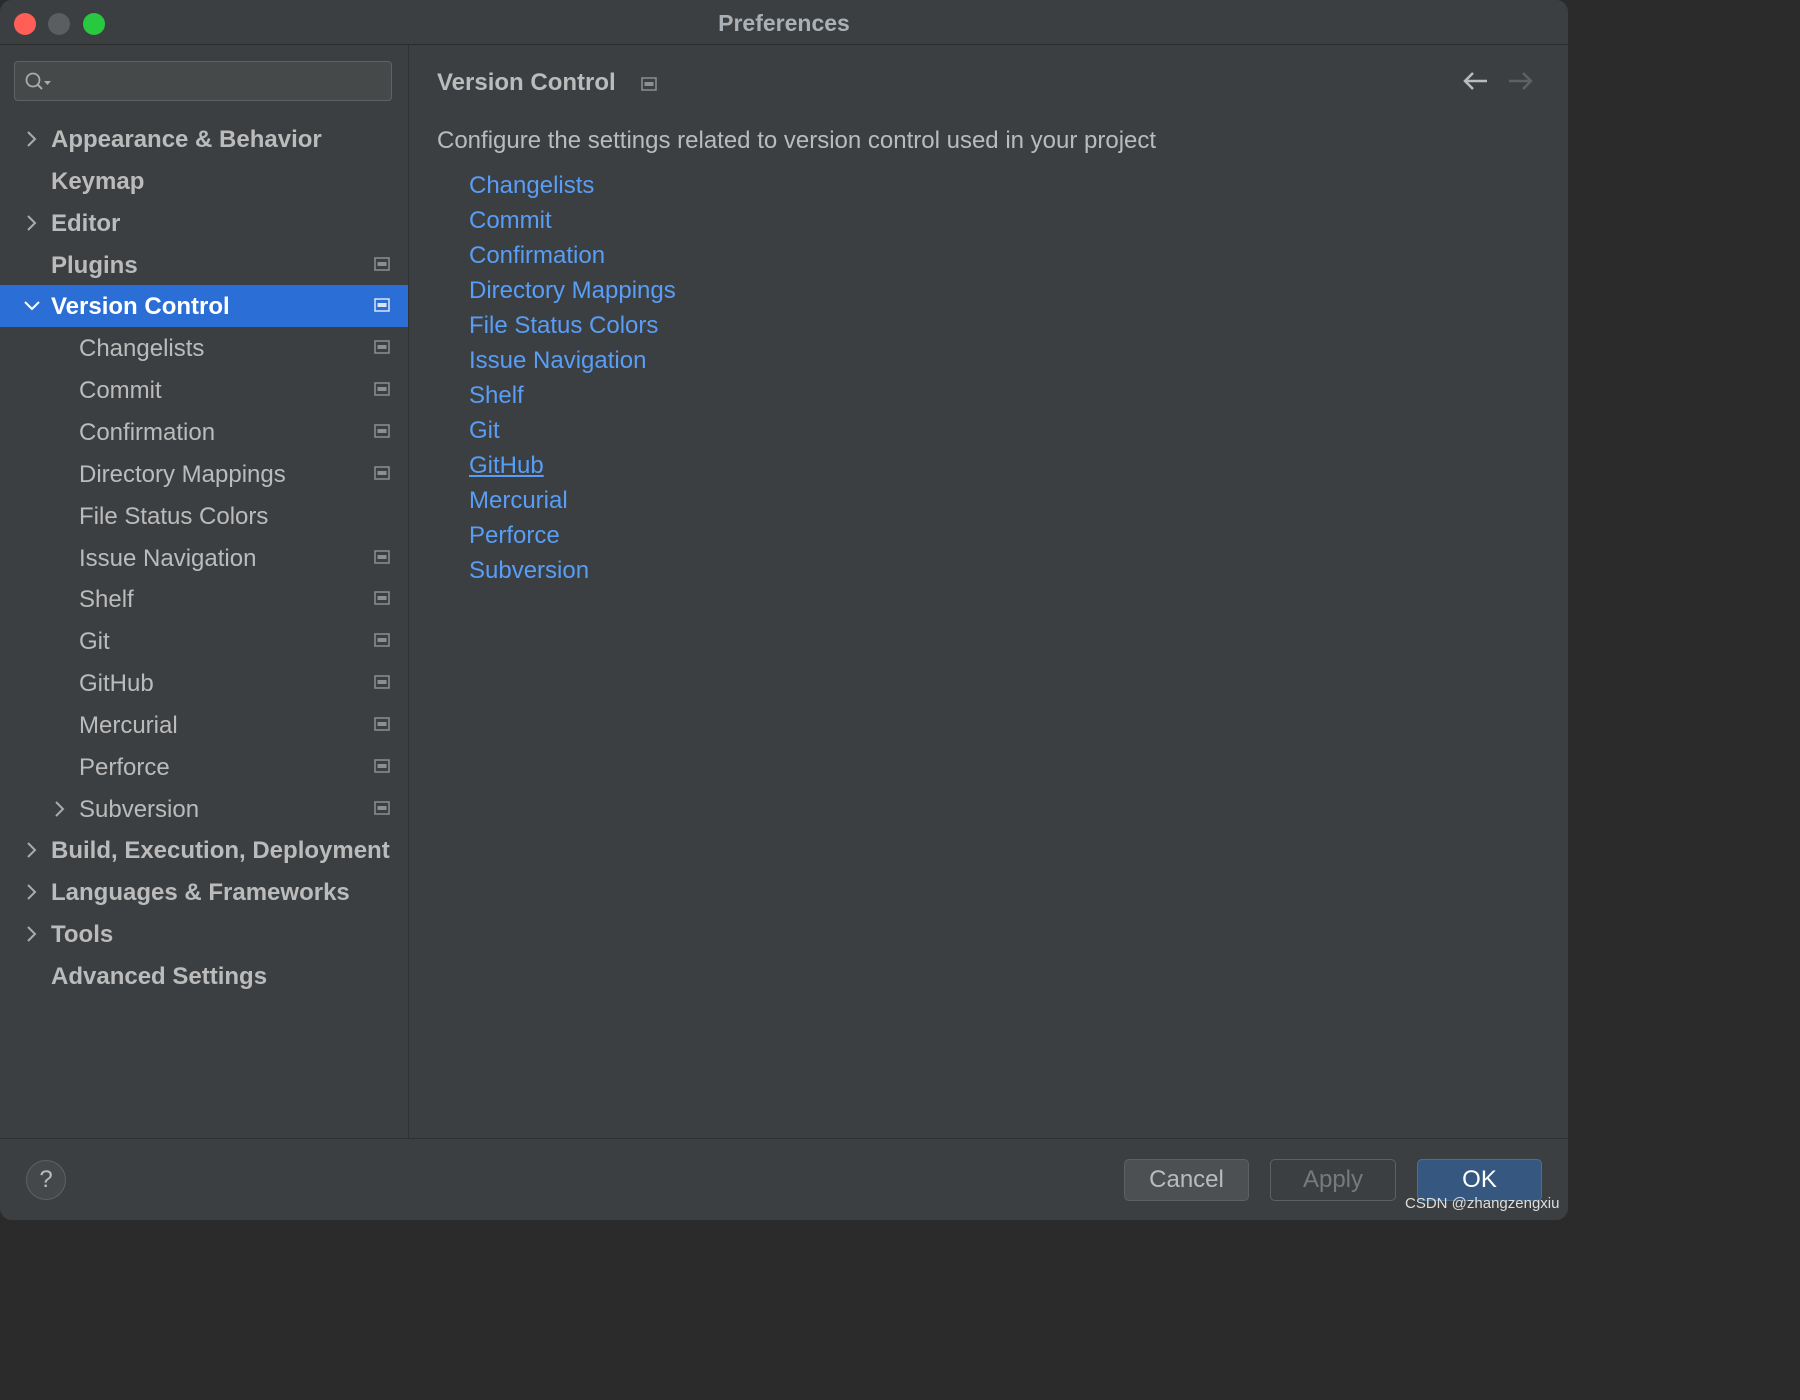 This screenshot has height=1400, width=1800. I want to click on sidebar-item-label: Perforce, so click(124, 767).